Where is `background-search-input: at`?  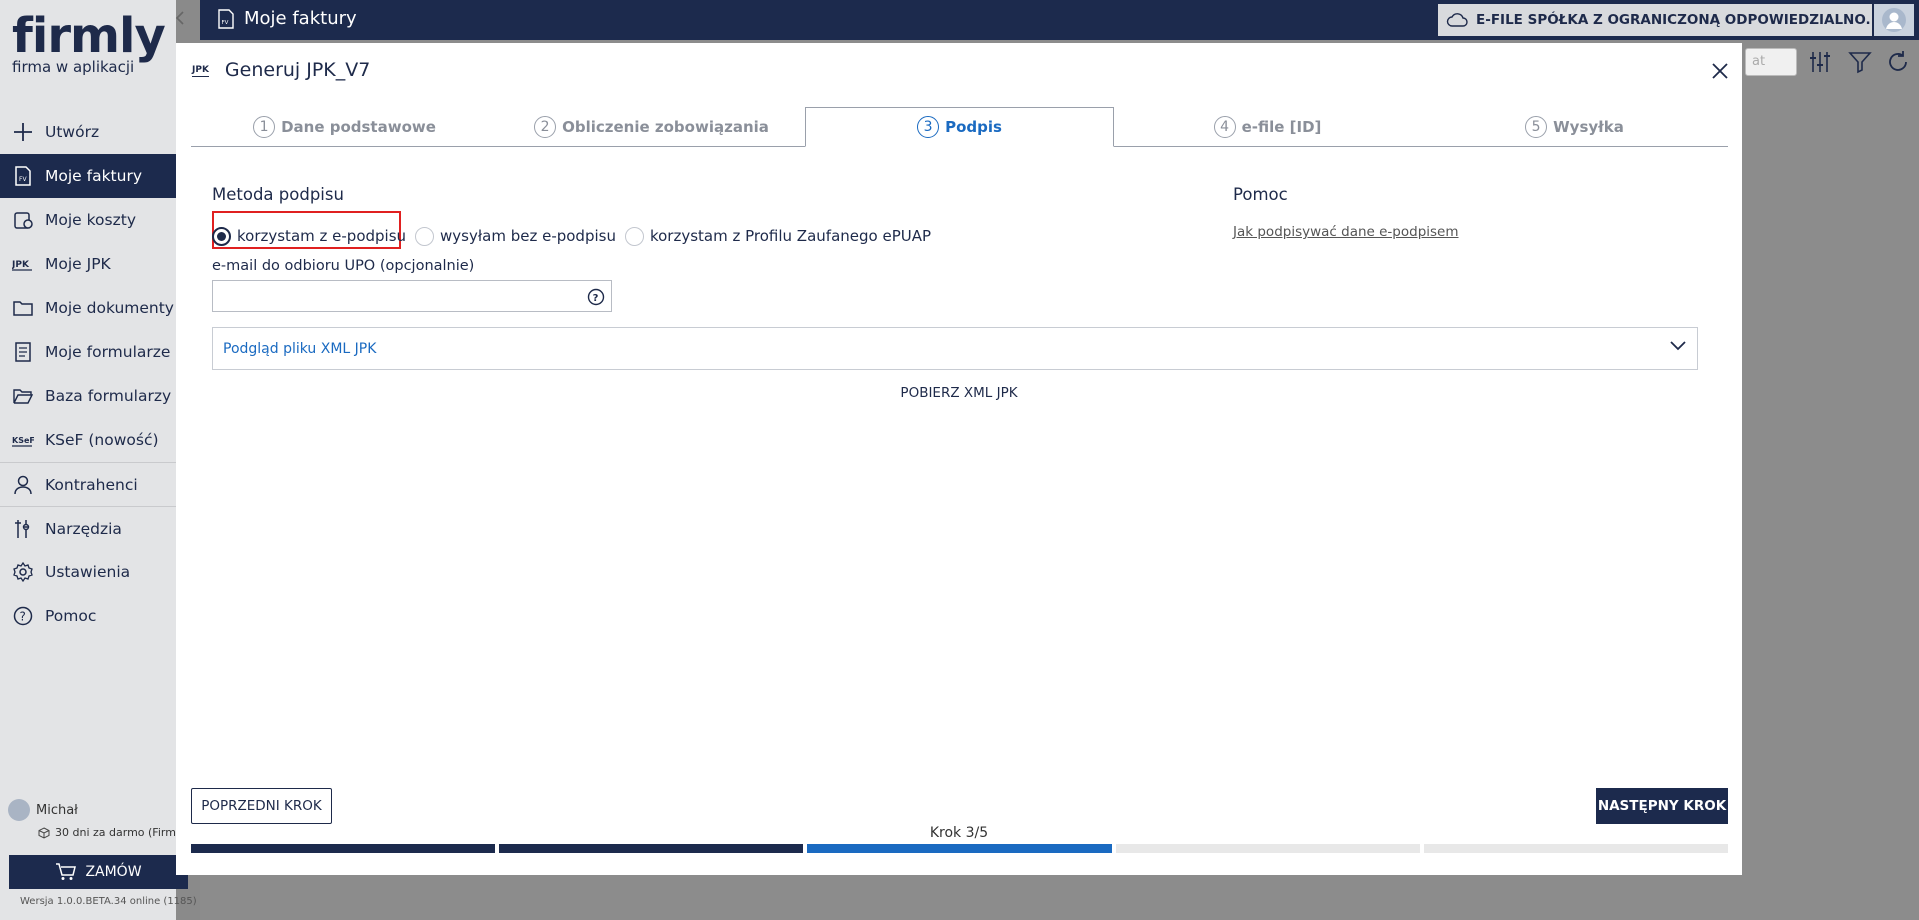 background-search-input: at is located at coordinates (1771, 62).